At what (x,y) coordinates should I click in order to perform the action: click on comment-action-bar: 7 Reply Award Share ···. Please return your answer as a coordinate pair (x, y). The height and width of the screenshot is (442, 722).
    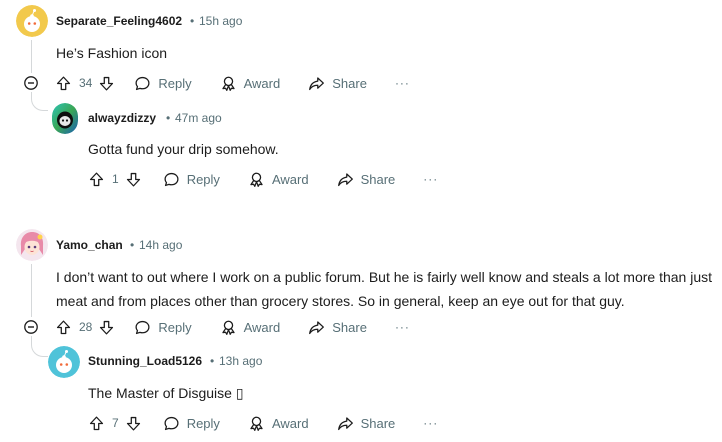
    Looking at the image, I should click on (263, 423).